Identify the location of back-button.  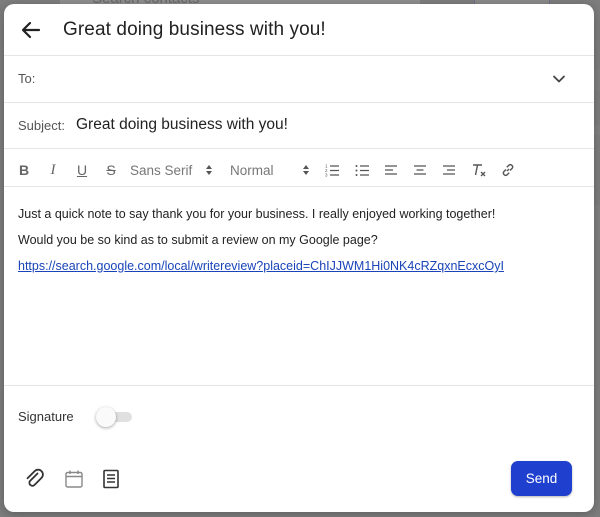
(31, 30).